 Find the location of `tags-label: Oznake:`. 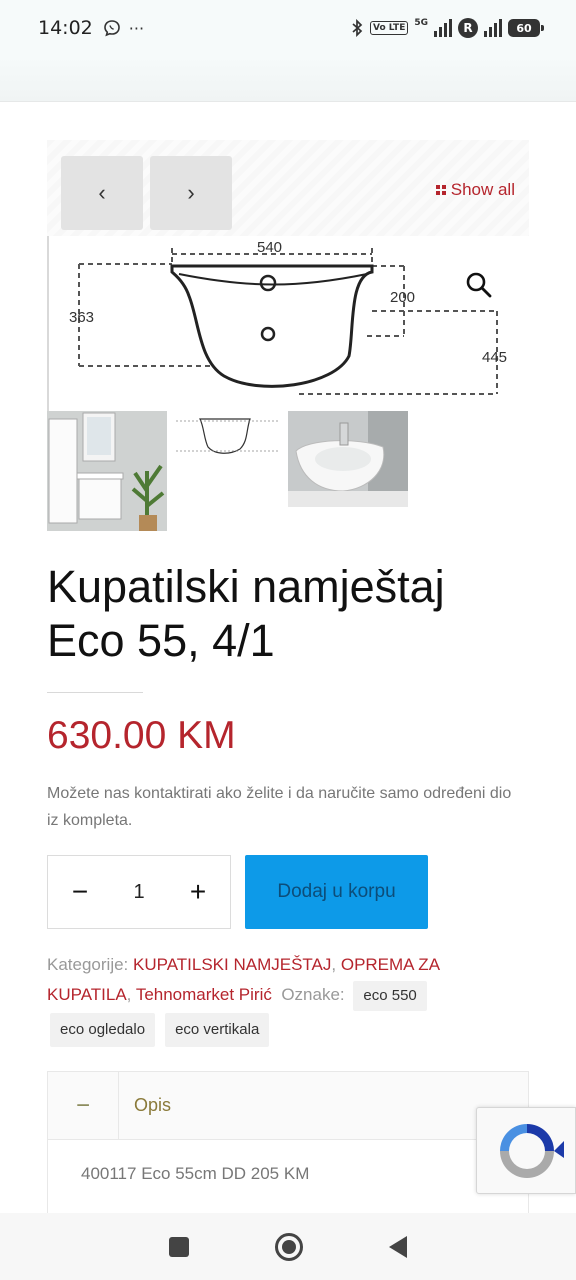

tags-label: Oznake: is located at coordinates (313, 994).